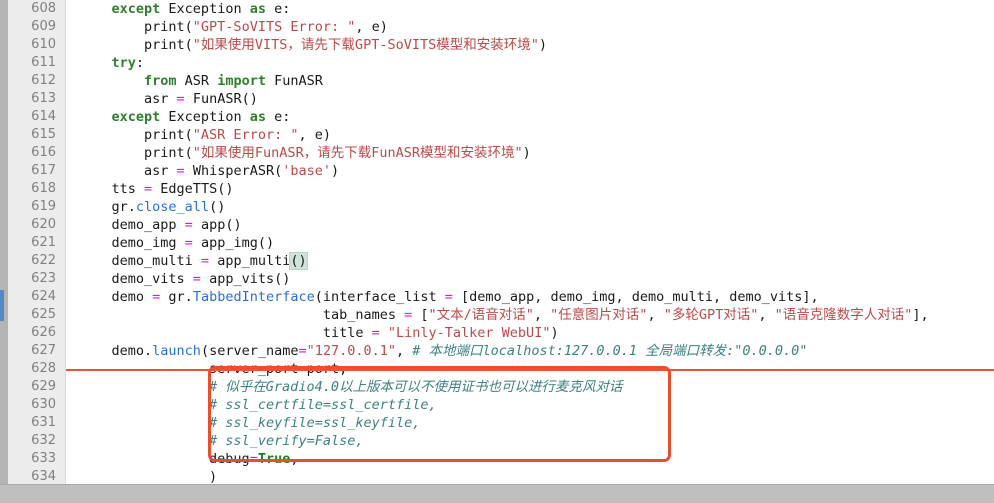 The width and height of the screenshot is (994, 503). What do you see at coordinates (530, 45) in the screenshot?
I see `code-line: print("如果使用VITS，请先下载GPT-SoVITS模型和安装环境")` at bounding box center [530, 45].